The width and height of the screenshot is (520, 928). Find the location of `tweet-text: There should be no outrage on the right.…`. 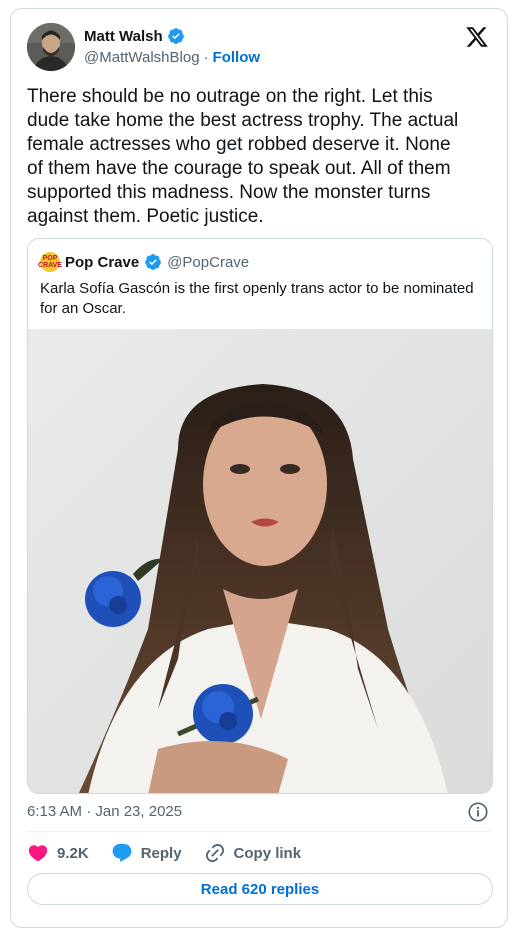

tweet-text: There should be no outrage on the right.… is located at coordinates (243, 156).